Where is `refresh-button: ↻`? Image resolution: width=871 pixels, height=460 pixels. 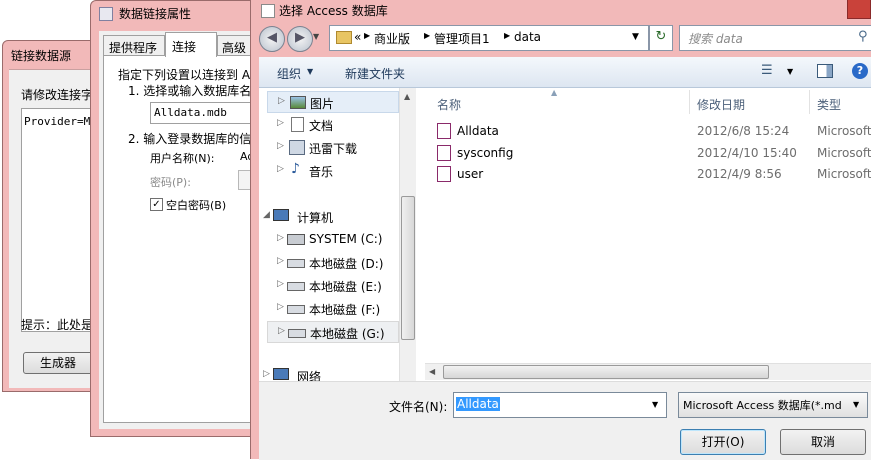 refresh-button: ↻ is located at coordinates (661, 38).